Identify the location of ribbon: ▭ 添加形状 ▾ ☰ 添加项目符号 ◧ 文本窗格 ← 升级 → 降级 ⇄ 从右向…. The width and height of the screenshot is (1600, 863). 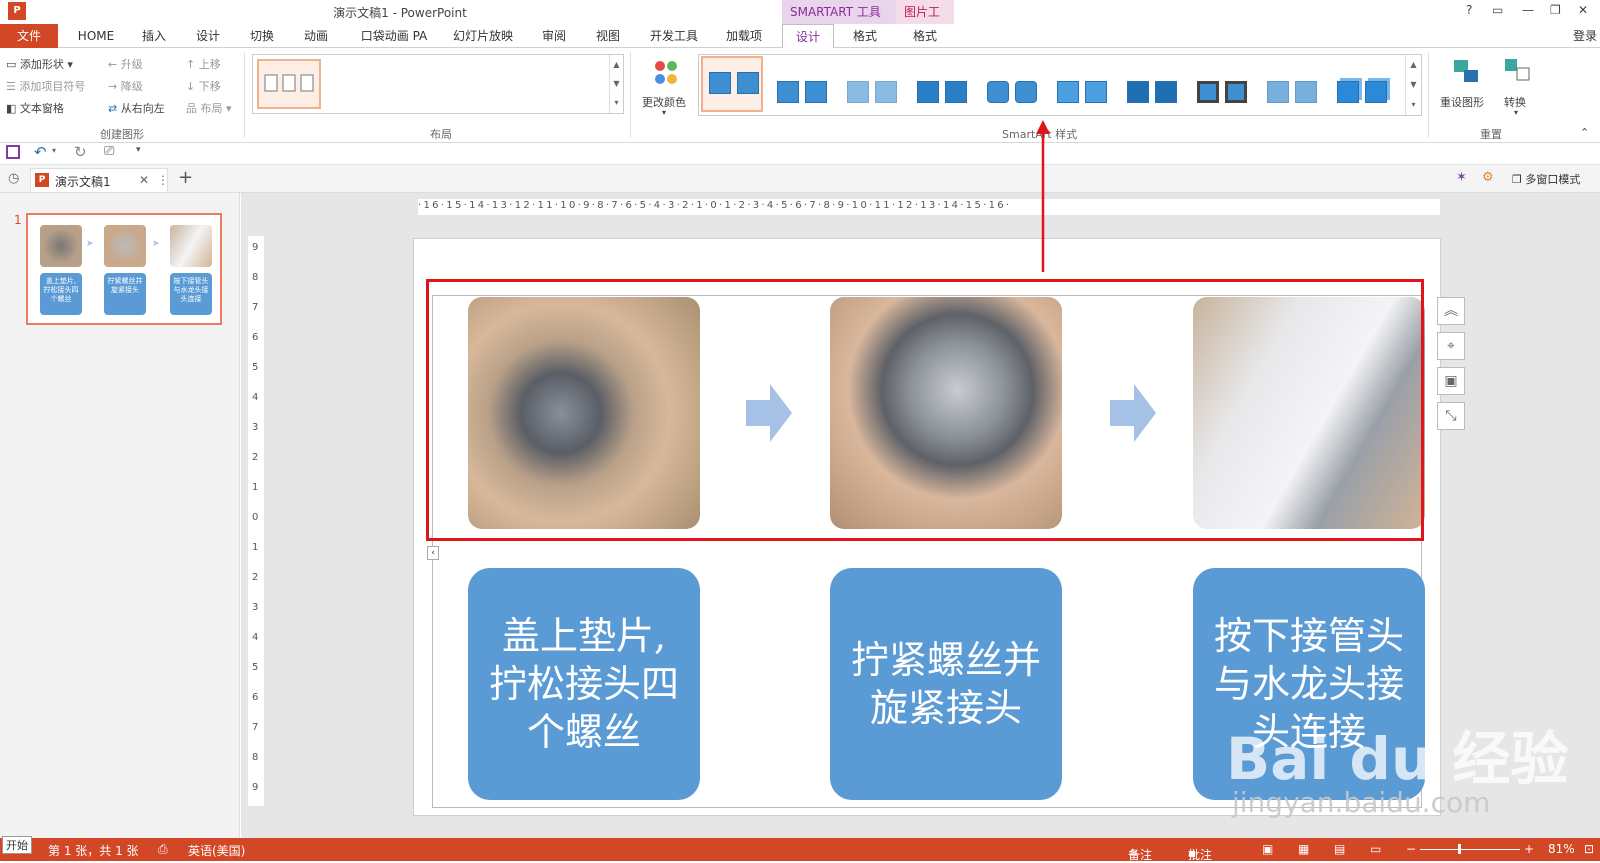
(800, 95).